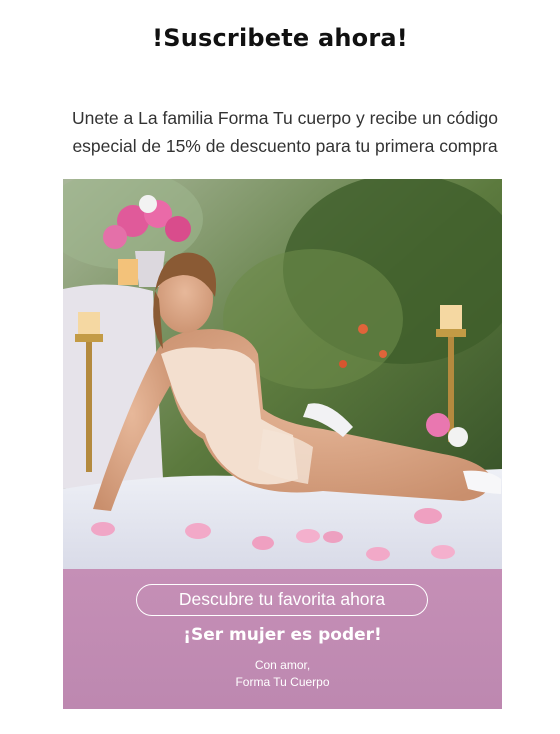 The width and height of the screenshot is (560, 734). What do you see at coordinates (282, 665) in the screenshot?
I see `signoff-line-1: Con amor,` at bounding box center [282, 665].